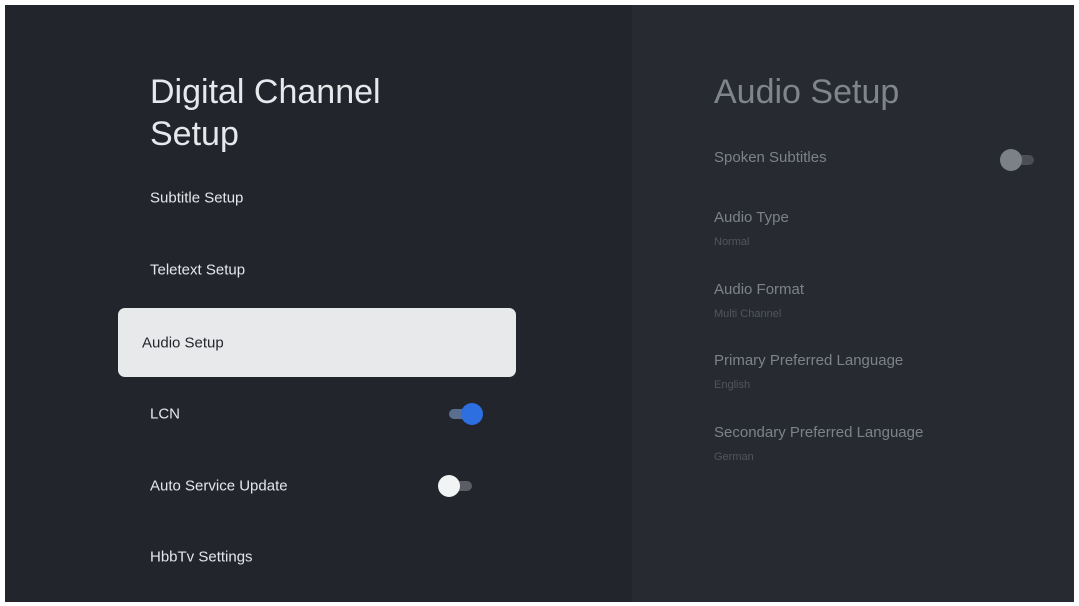 This screenshot has height=606, width=1079. I want to click on menu-item-hbbtv-settings: HbbTv Settings, so click(317, 556).